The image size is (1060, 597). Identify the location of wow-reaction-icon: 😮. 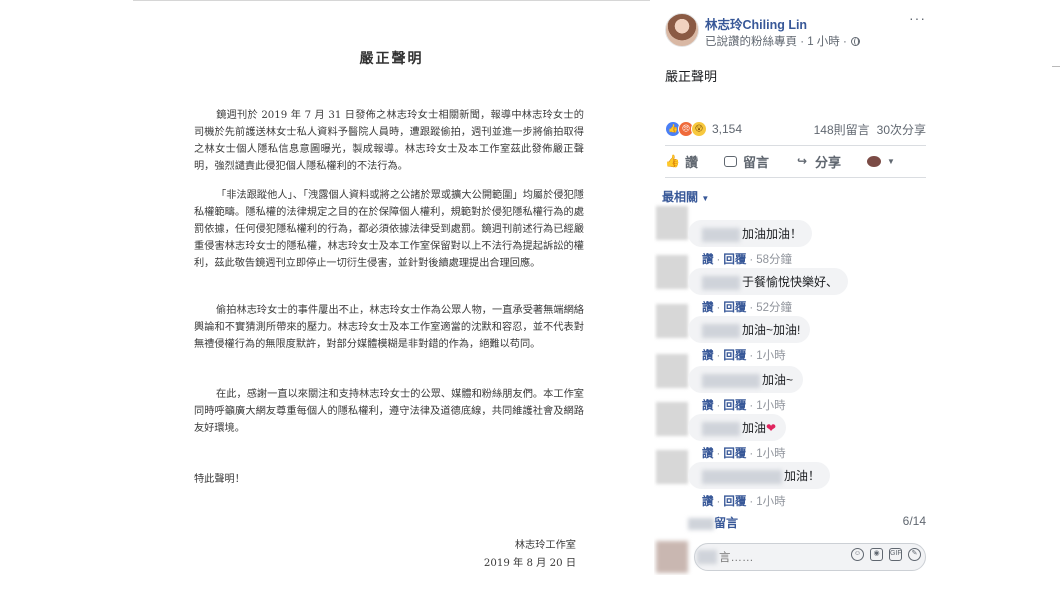
(699, 129).